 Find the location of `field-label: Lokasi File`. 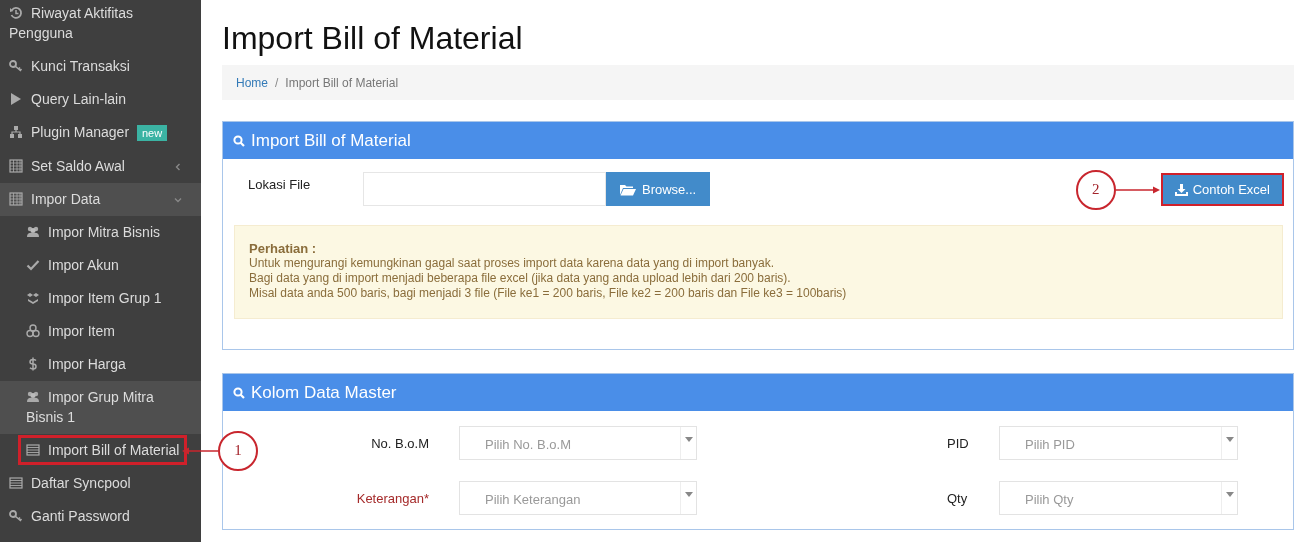

field-label: Lokasi File is located at coordinates (279, 184).